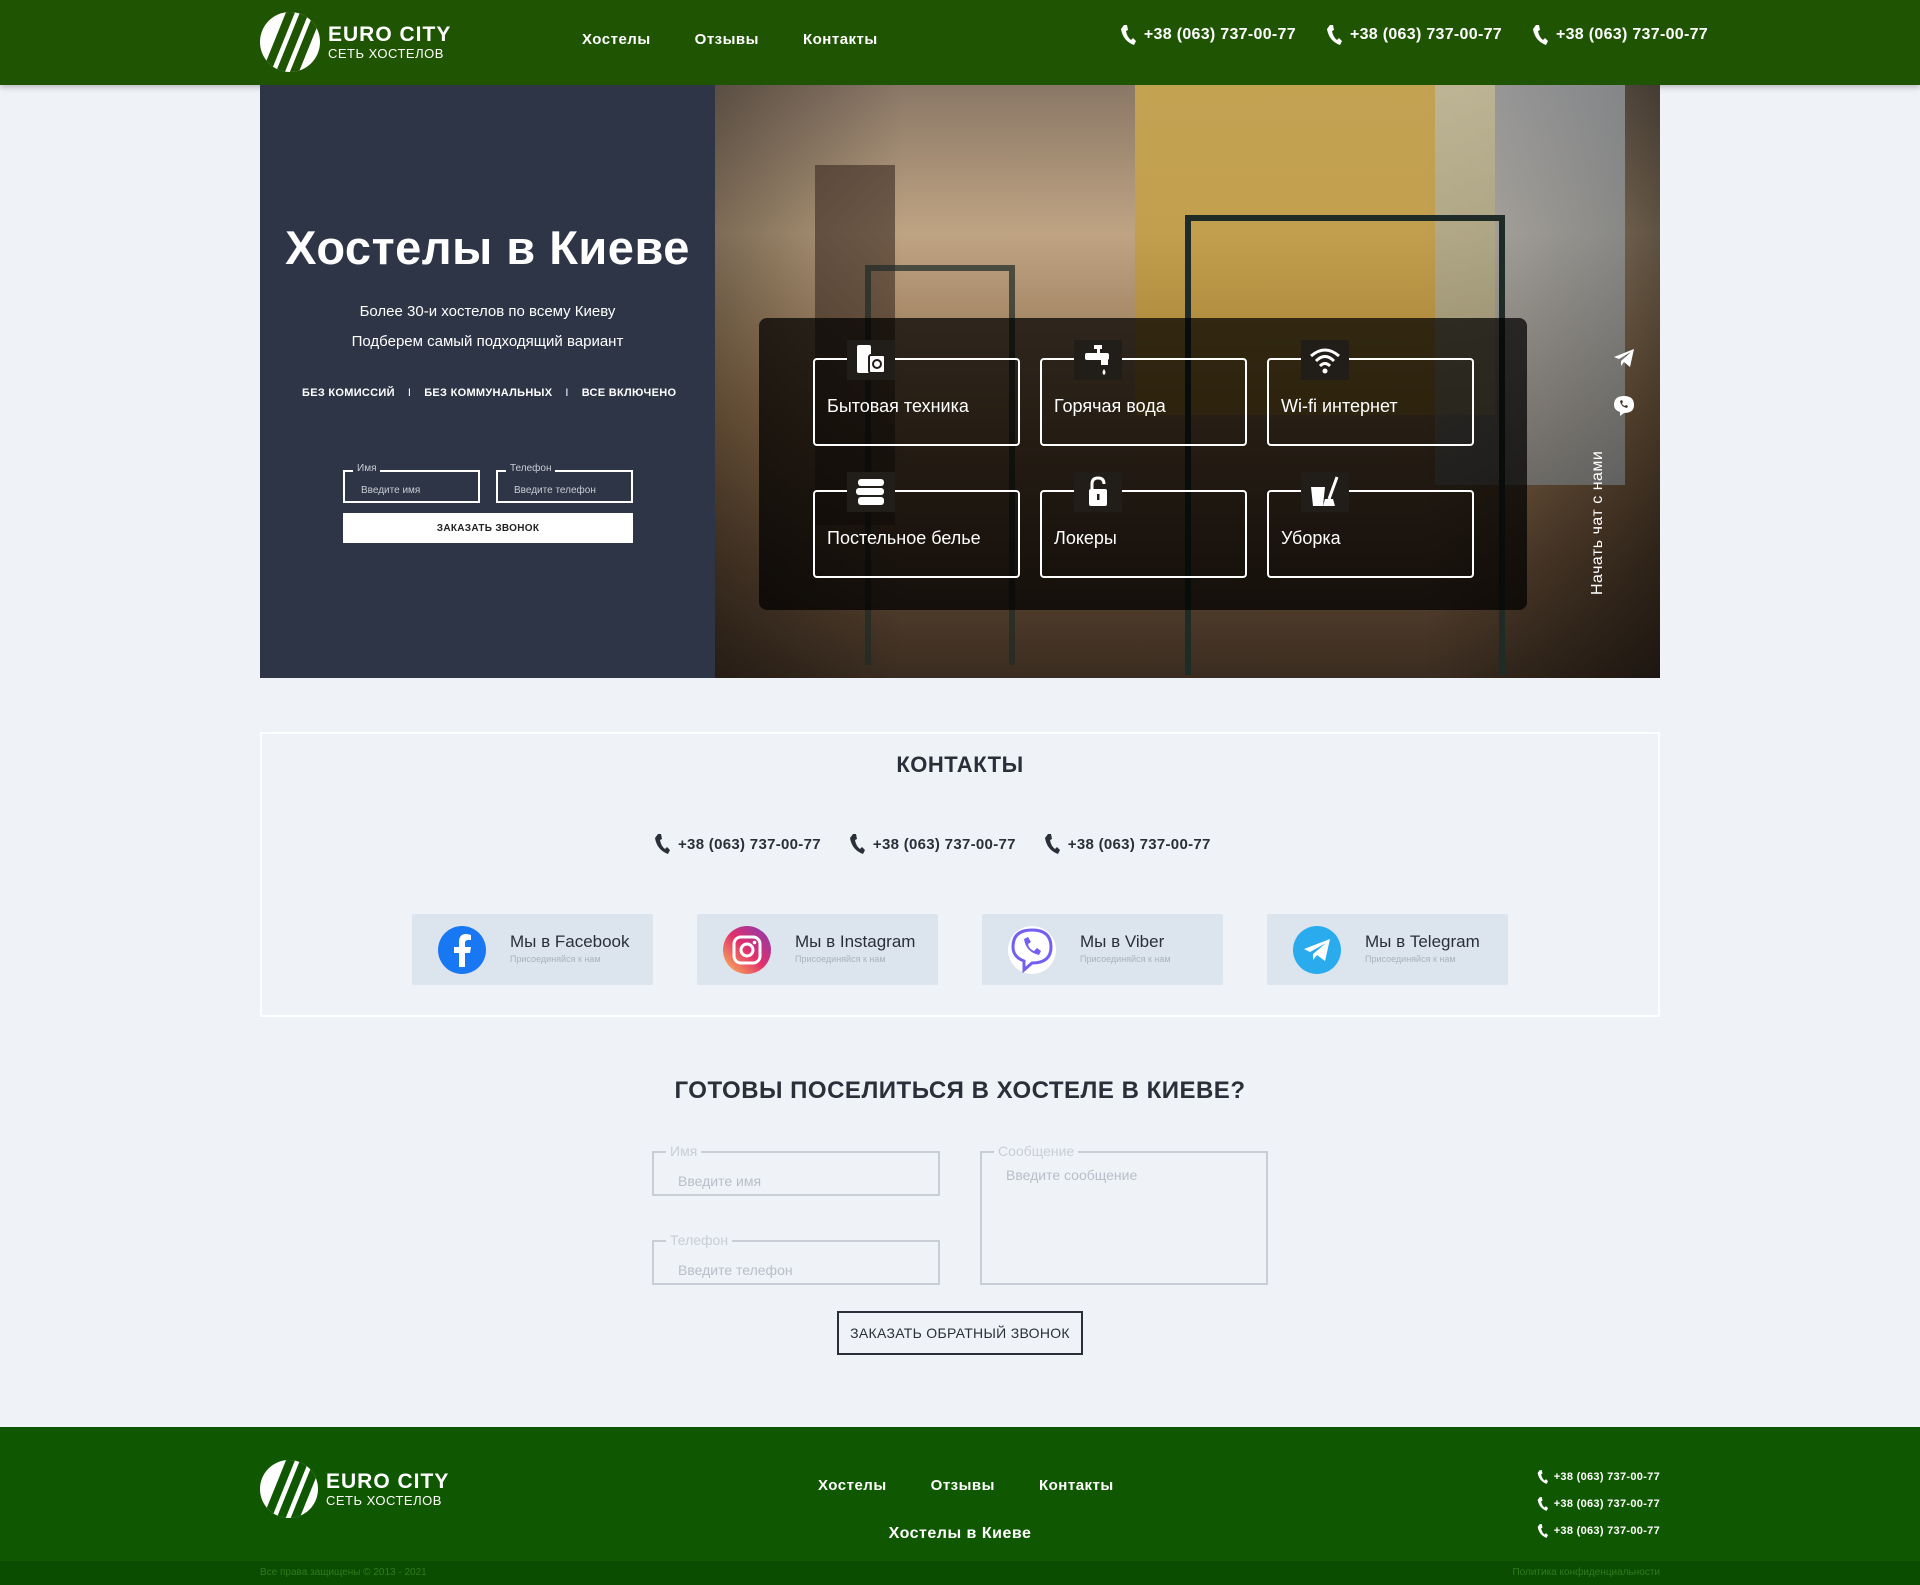  Describe the element at coordinates (1036, 1151) in the screenshot. I see `form-message-label: Сообщение` at that location.